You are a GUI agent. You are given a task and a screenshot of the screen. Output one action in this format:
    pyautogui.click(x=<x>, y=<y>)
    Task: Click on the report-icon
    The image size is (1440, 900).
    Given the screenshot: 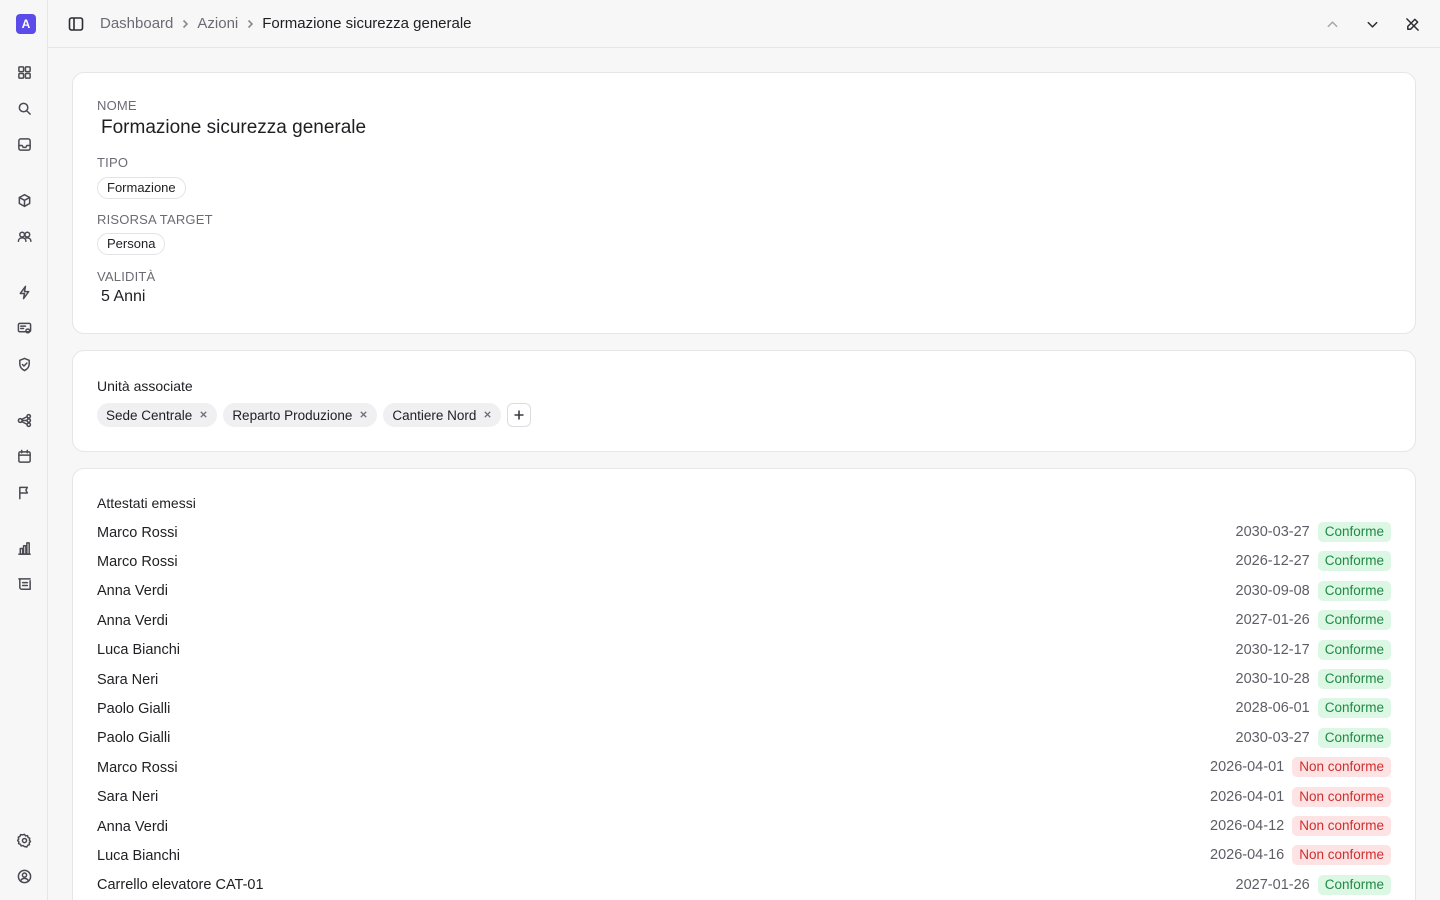 What is the action you would take?
    pyautogui.click(x=24, y=584)
    